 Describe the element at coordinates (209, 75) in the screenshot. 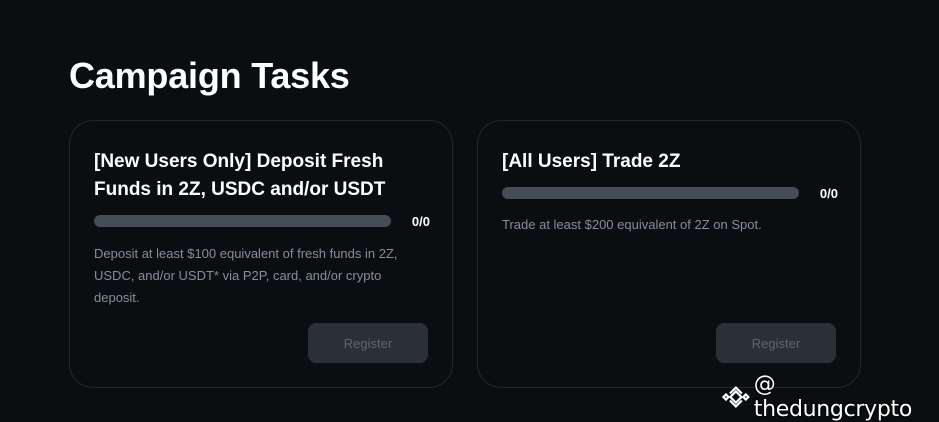

I see `section-title: Campaign Tasks` at that location.